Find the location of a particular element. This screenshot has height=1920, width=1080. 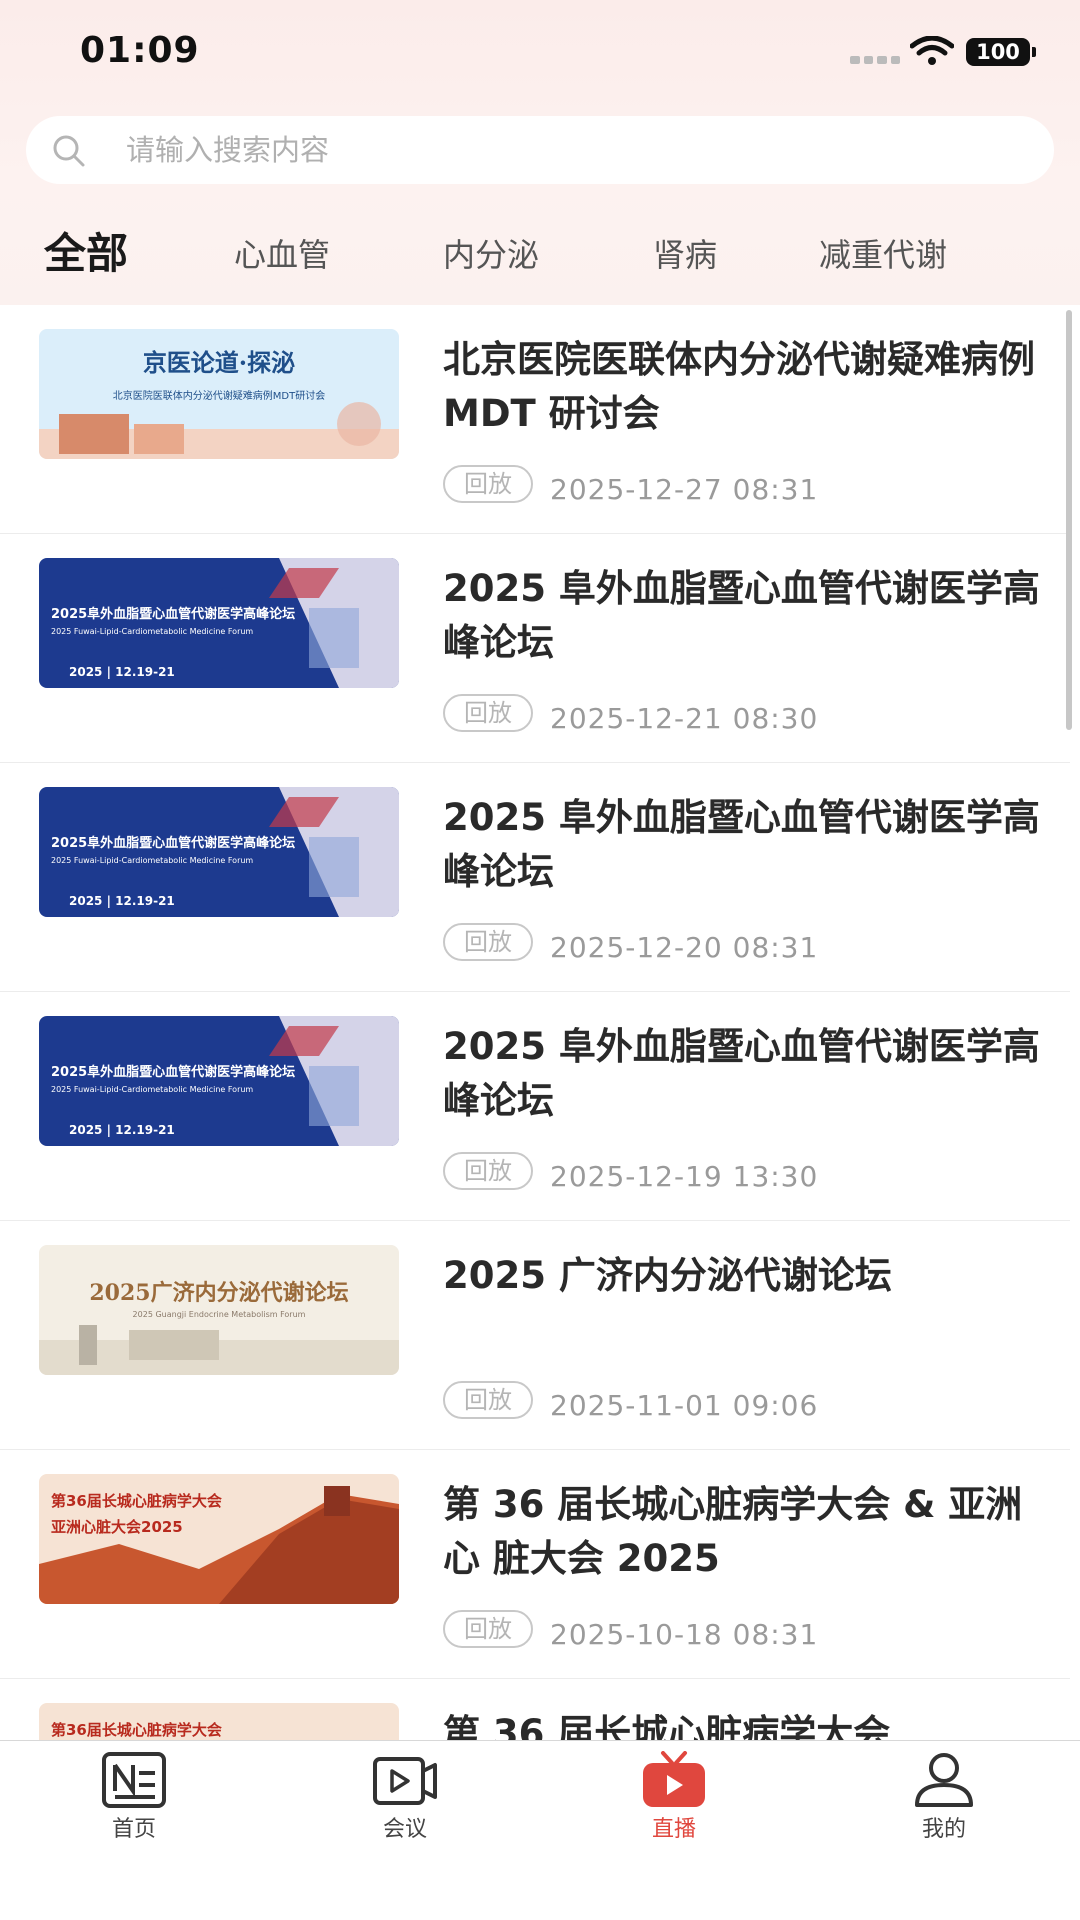

nav-label: 首页 is located at coordinates (133, 1829).